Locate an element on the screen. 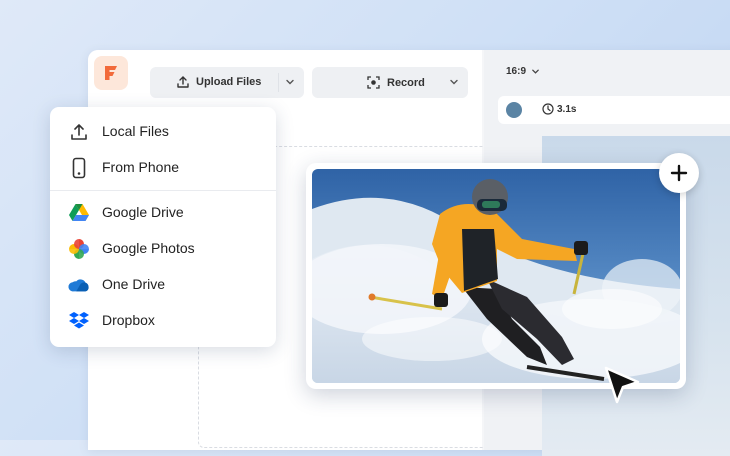 The height and width of the screenshot is (456, 730). google-photos-icon is located at coordinates (79, 249).